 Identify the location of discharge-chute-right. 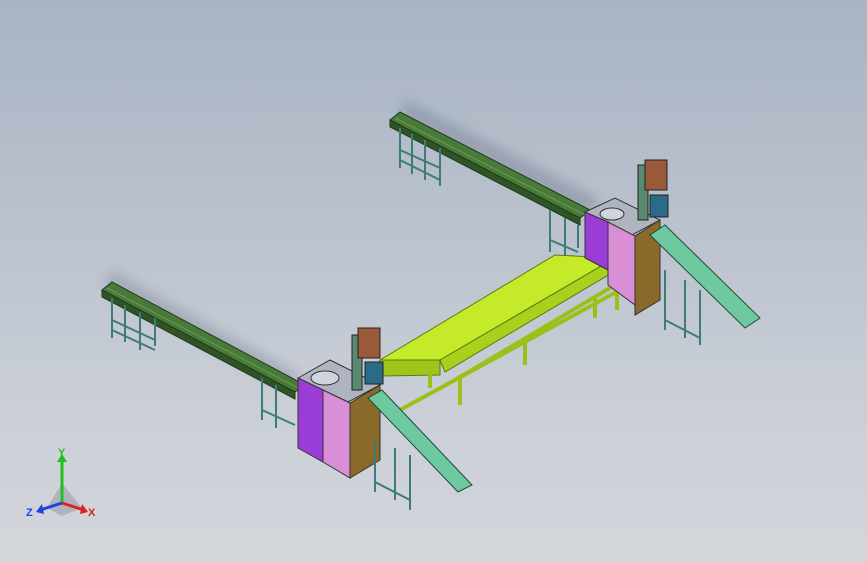
(705, 276).